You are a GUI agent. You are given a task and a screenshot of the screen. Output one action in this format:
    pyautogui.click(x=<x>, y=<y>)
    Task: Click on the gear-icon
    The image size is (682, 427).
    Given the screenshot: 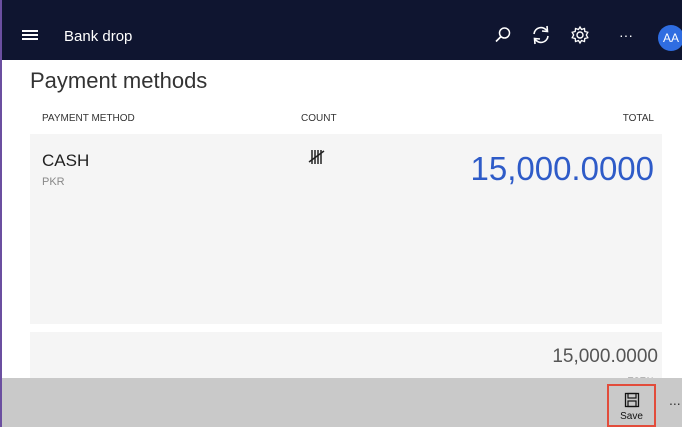 What is the action you would take?
    pyautogui.click(x=580, y=35)
    